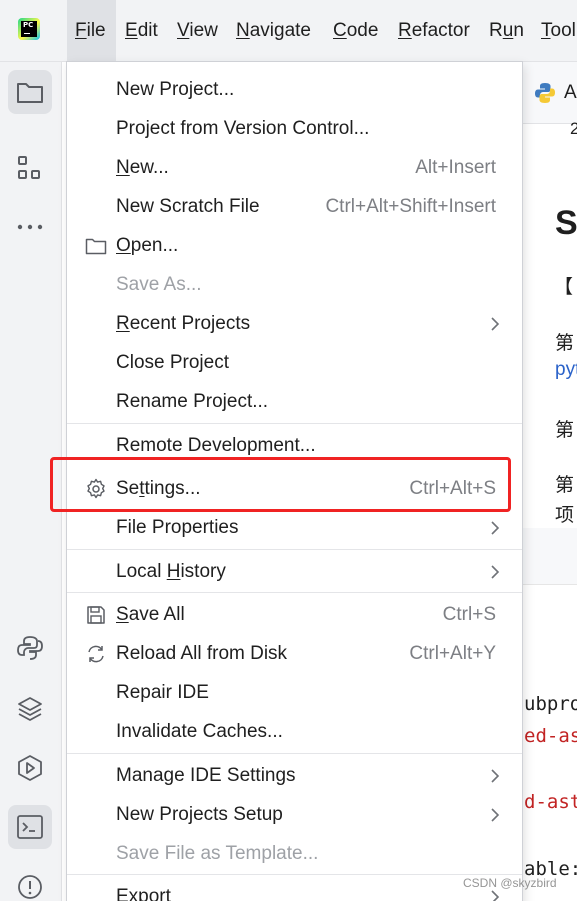 The width and height of the screenshot is (577, 901). I want to click on menu-edit: Edit, so click(141, 31).